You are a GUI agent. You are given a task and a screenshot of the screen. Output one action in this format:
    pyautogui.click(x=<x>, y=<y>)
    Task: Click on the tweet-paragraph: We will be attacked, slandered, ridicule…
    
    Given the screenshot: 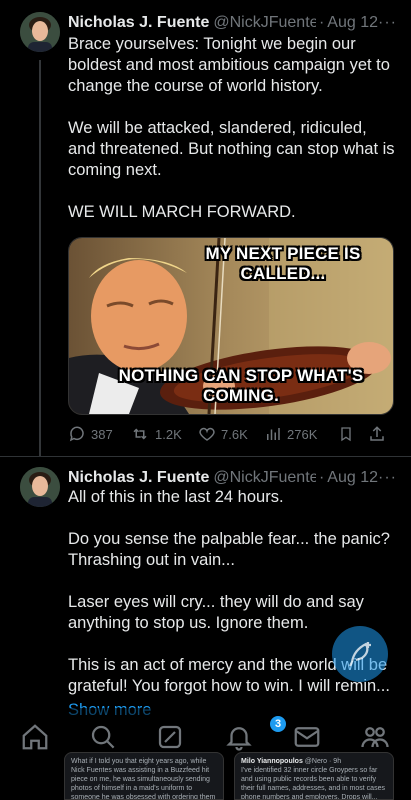 What is the action you would take?
    pyautogui.click(x=231, y=149)
    